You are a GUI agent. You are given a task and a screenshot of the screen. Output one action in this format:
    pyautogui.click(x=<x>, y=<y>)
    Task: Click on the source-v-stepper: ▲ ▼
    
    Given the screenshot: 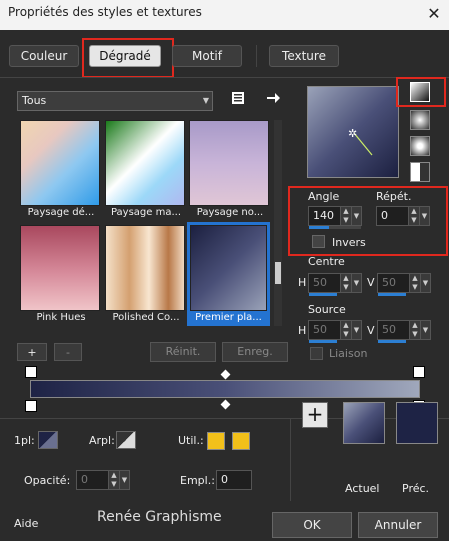 What is the action you would take?
    pyautogui.click(x=414, y=330)
    